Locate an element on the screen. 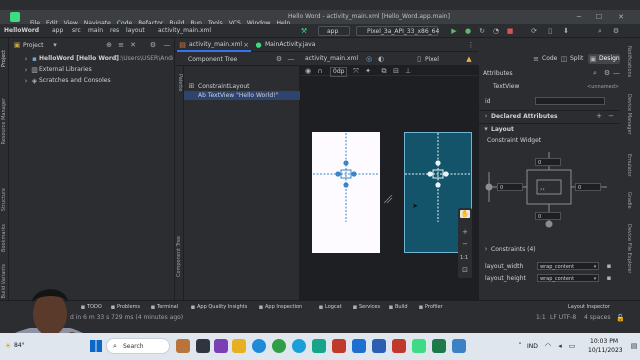  tool-bookmarks: Bookmarks is located at coordinates (4, 238).